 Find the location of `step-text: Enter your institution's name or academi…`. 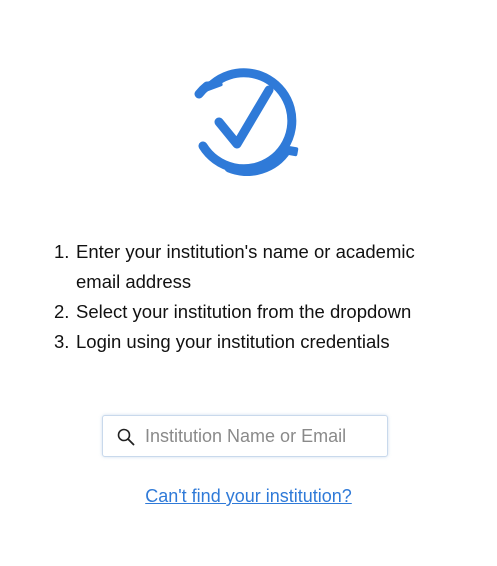

step-text: Enter your institution's name or academi… is located at coordinates (245, 266).